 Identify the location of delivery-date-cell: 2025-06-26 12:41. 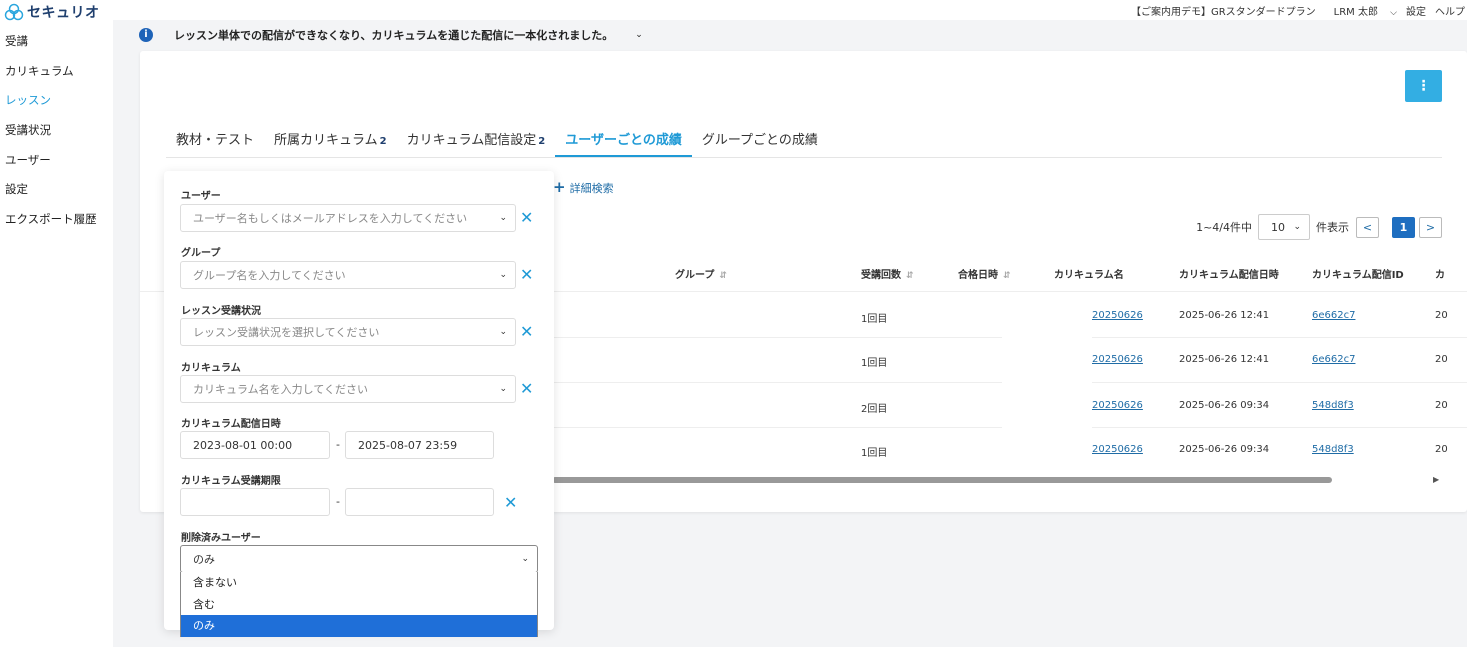
(1224, 359).